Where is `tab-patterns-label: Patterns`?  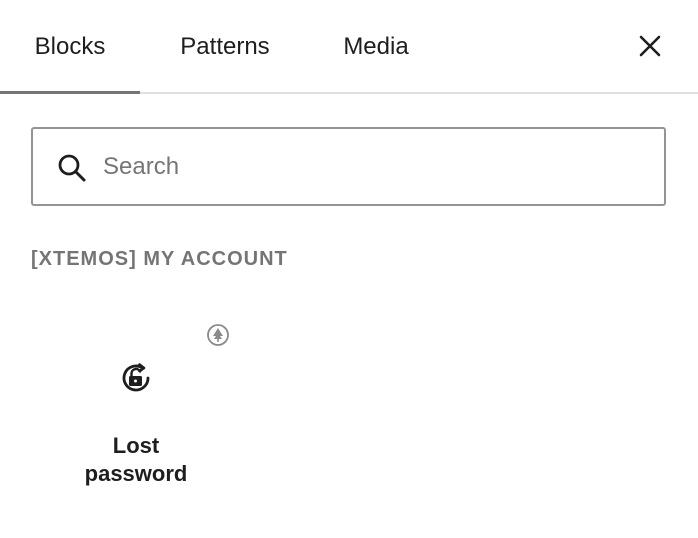
tab-patterns-label: Patterns is located at coordinates (225, 46).